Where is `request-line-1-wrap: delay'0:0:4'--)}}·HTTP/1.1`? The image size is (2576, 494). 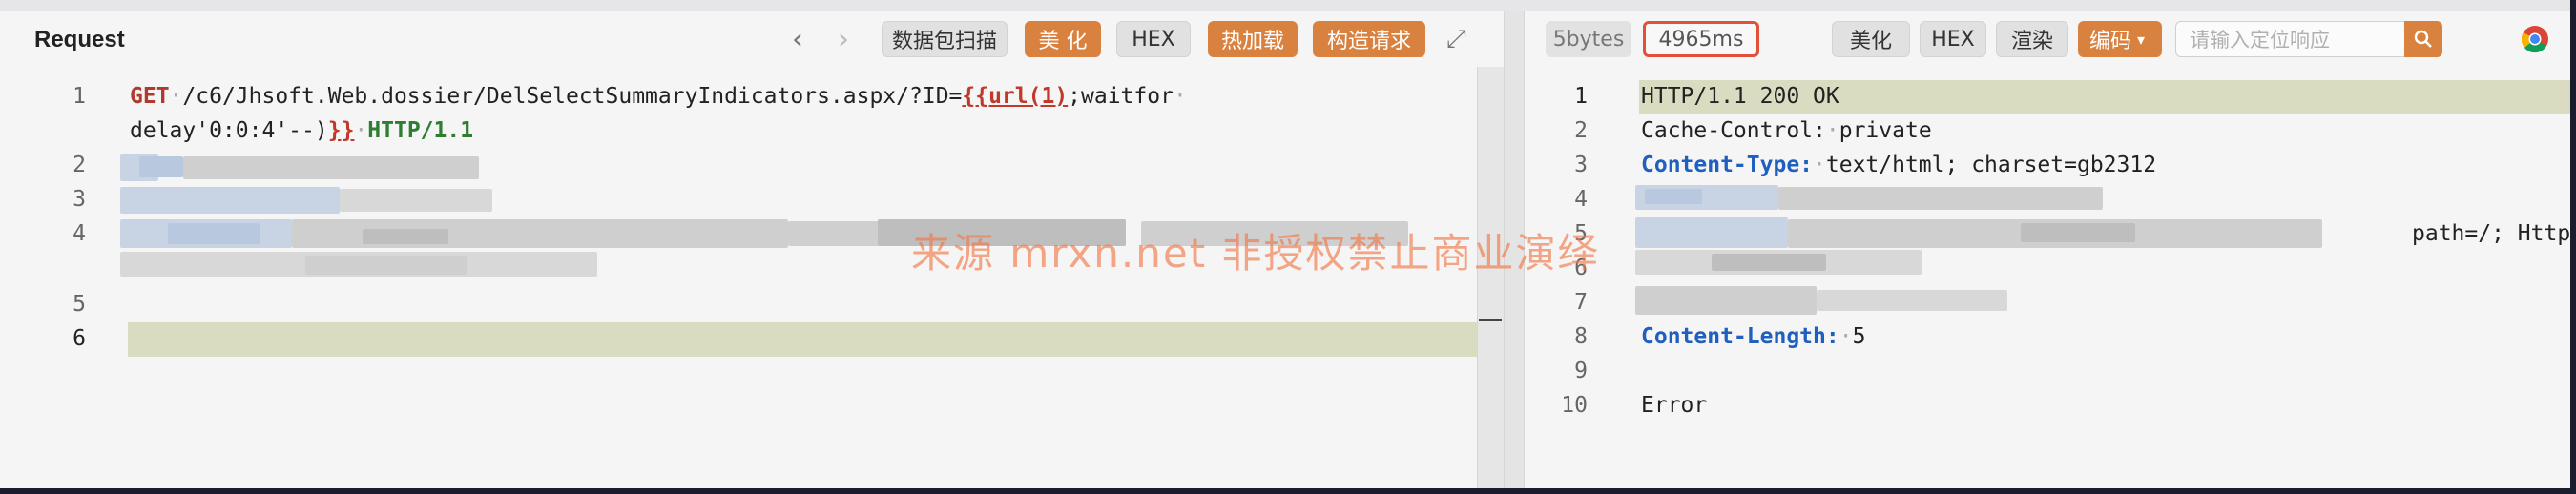 request-line-1-wrap: delay'0:0:4'--)}}·HTTP/1.1 is located at coordinates (302, 130).